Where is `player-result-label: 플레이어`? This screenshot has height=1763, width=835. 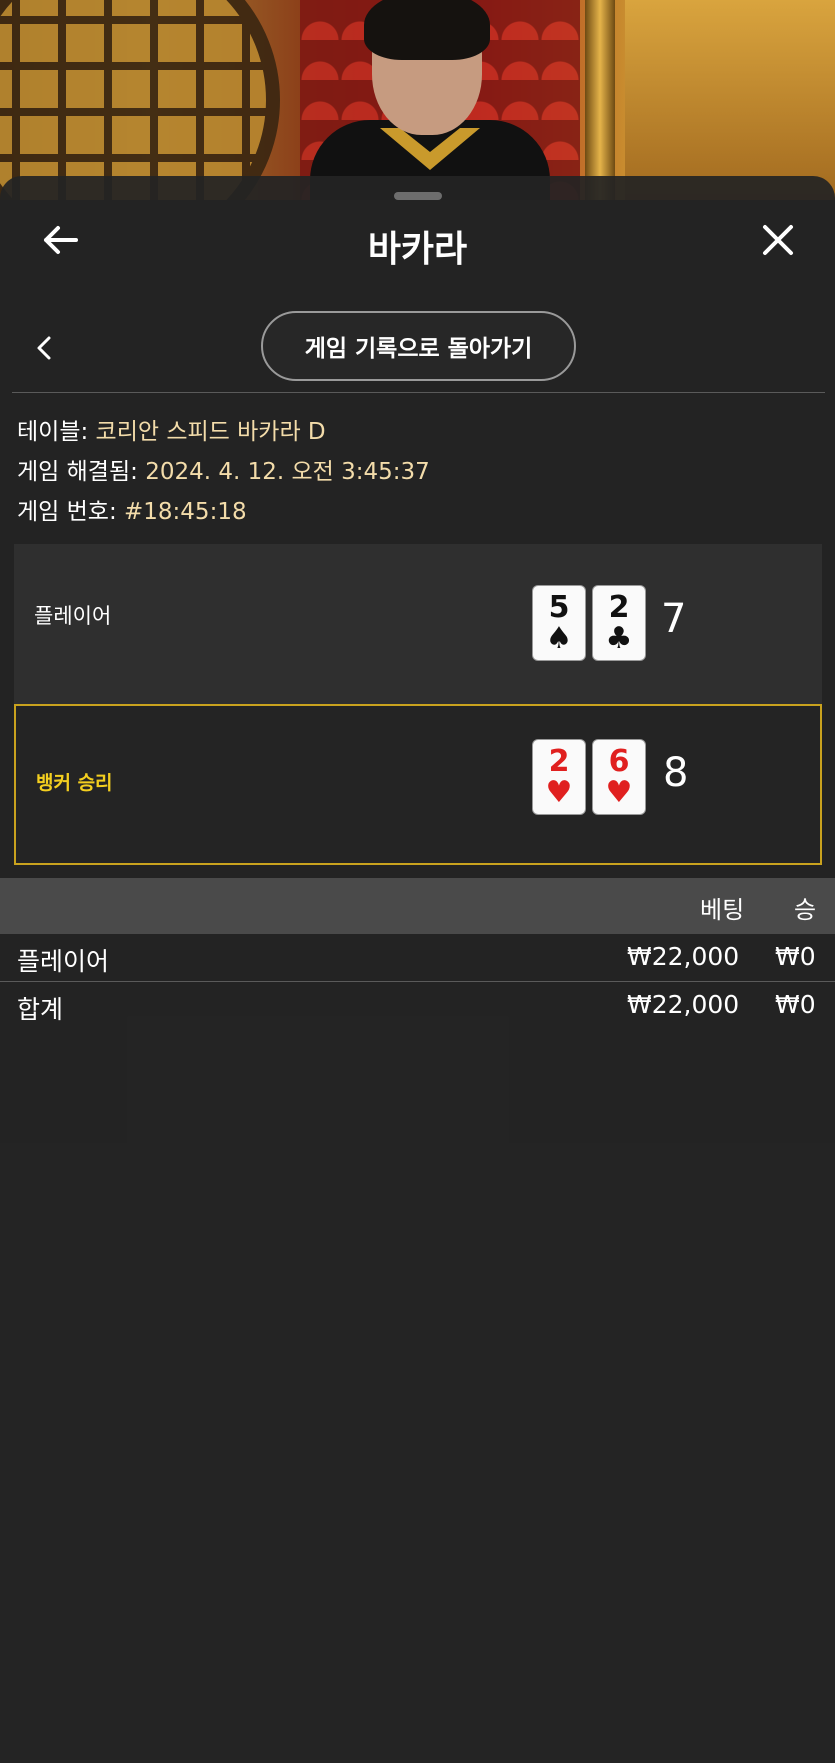 player-result-label: 플레이어 is located at coordinates (73, 616).